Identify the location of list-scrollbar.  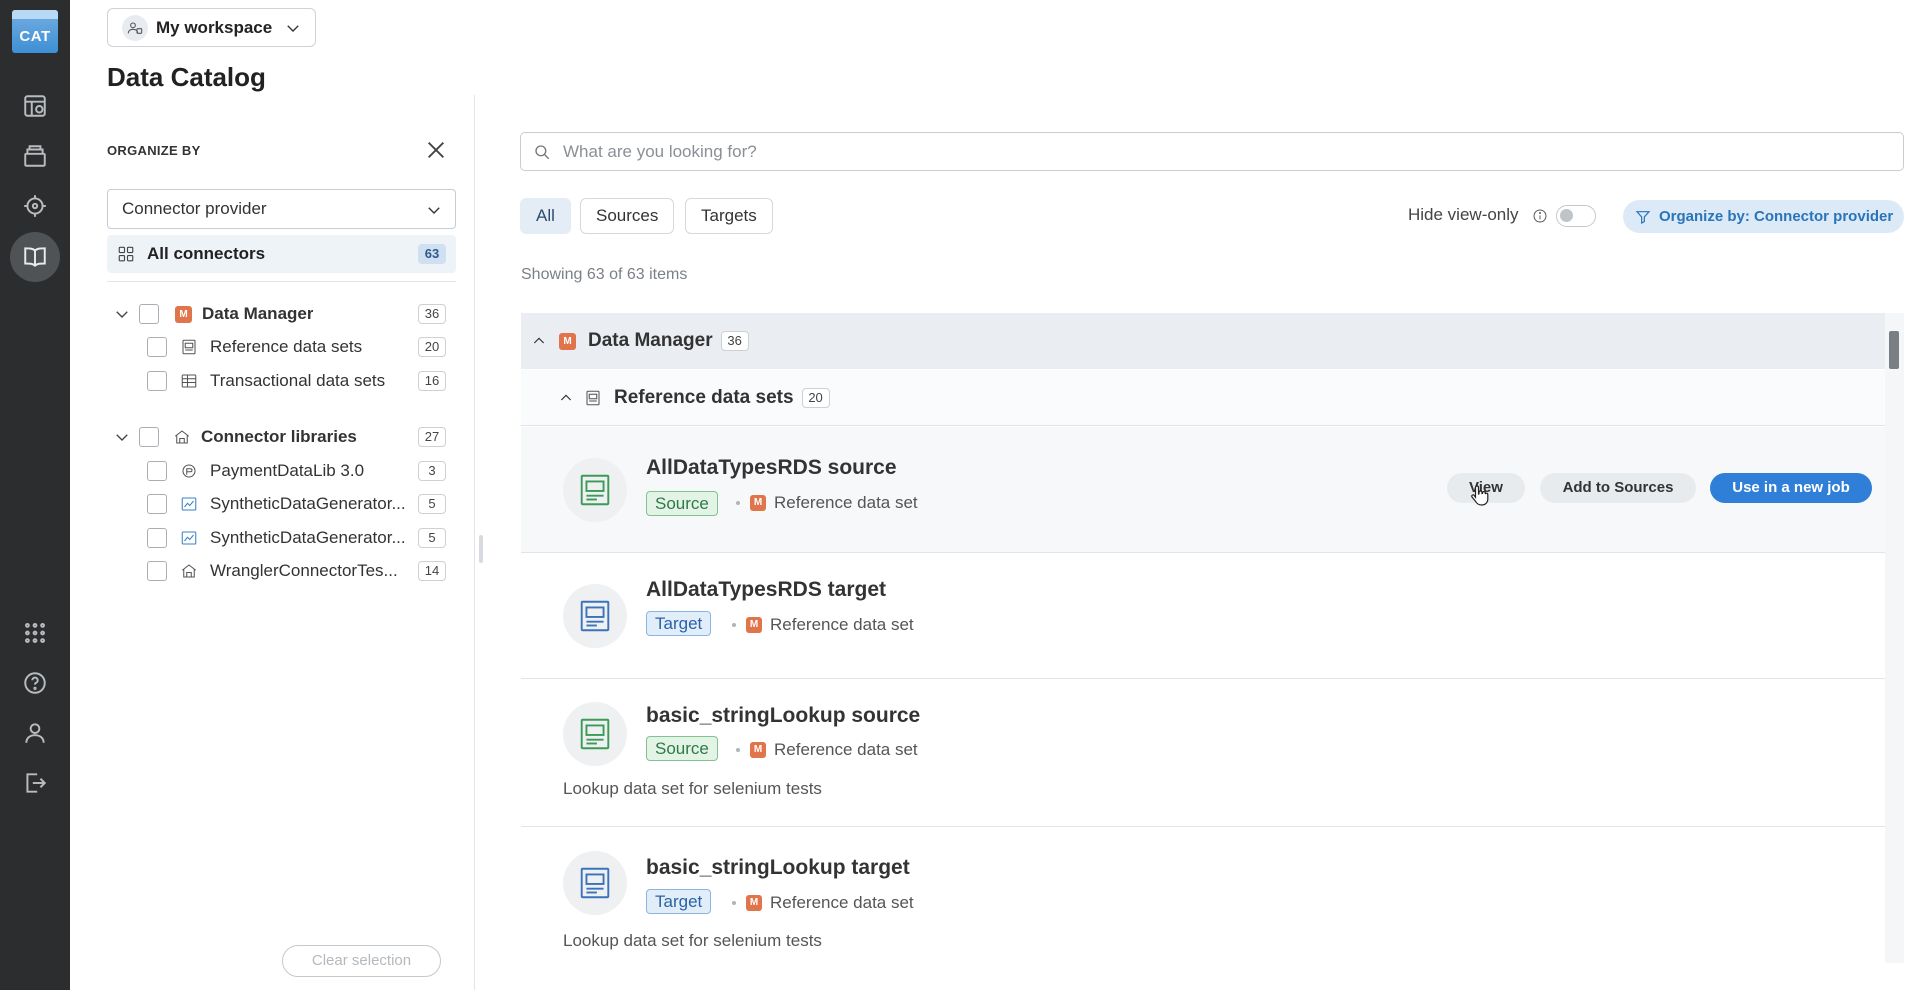
(1894, 638).